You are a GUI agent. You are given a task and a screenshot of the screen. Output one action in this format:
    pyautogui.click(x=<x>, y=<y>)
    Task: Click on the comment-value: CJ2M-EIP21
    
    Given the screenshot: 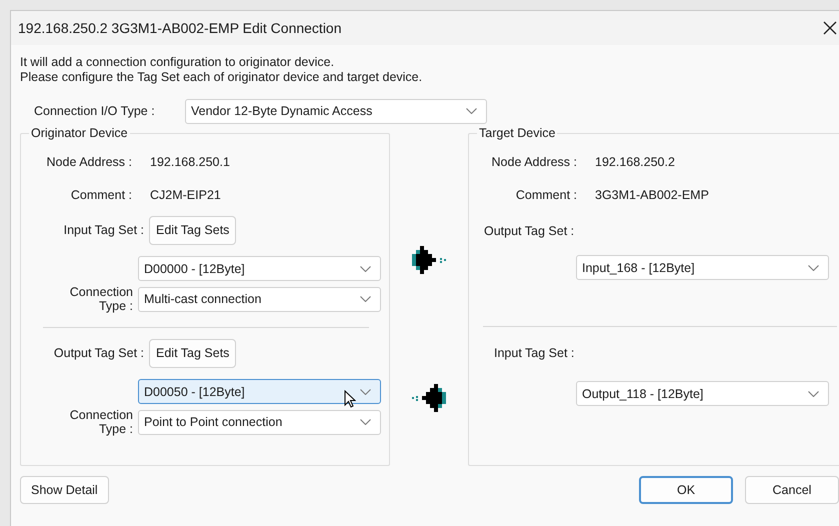 What is the action you would take?
    pyautogui.click(x=185, y=195)
    